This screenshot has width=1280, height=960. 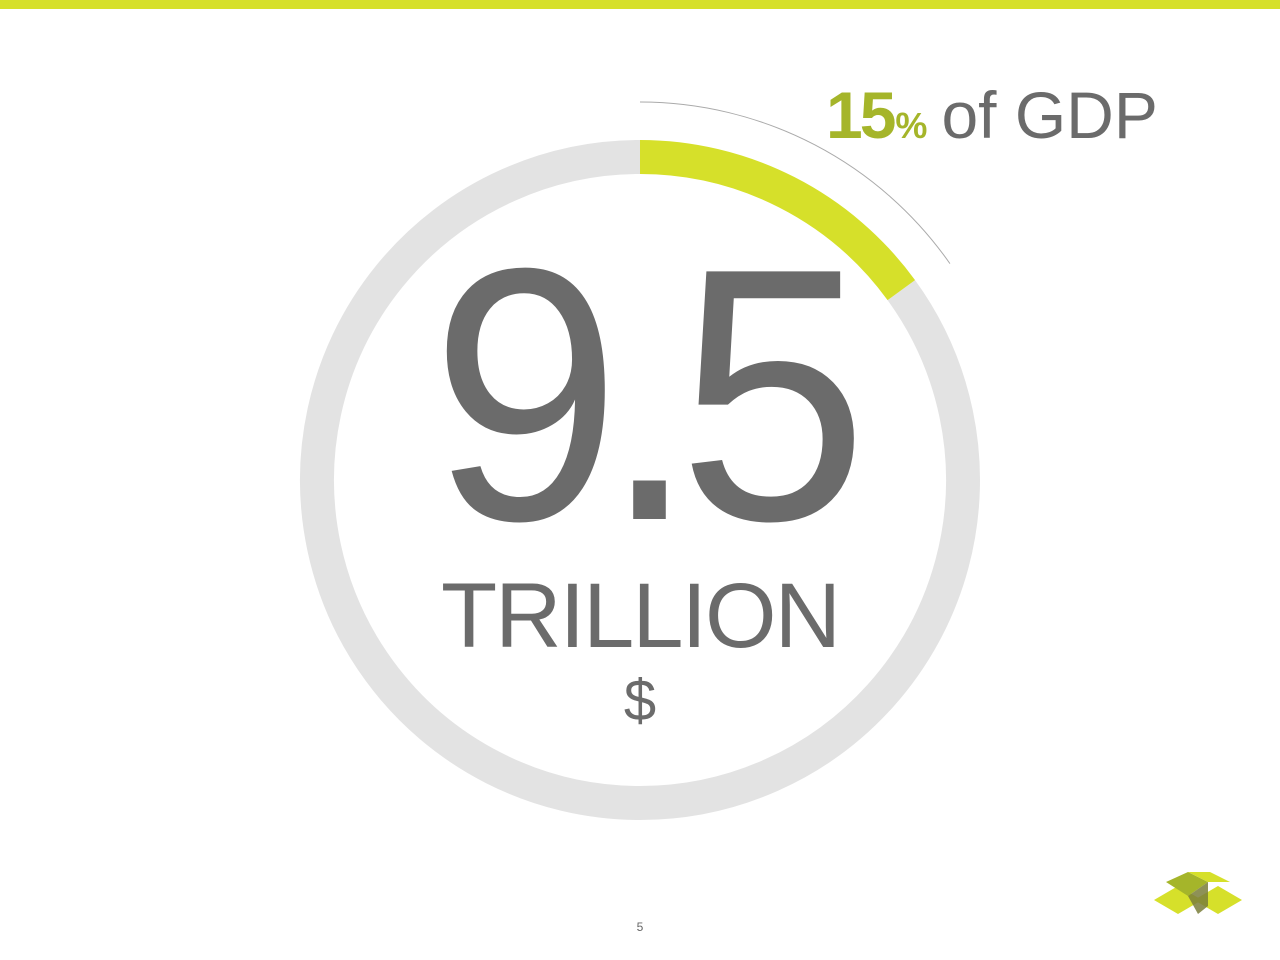 What do you see at coordinates (649, 395) in the screenshot?
I see `center-value: 9.5` at bounding box center [649, 395].